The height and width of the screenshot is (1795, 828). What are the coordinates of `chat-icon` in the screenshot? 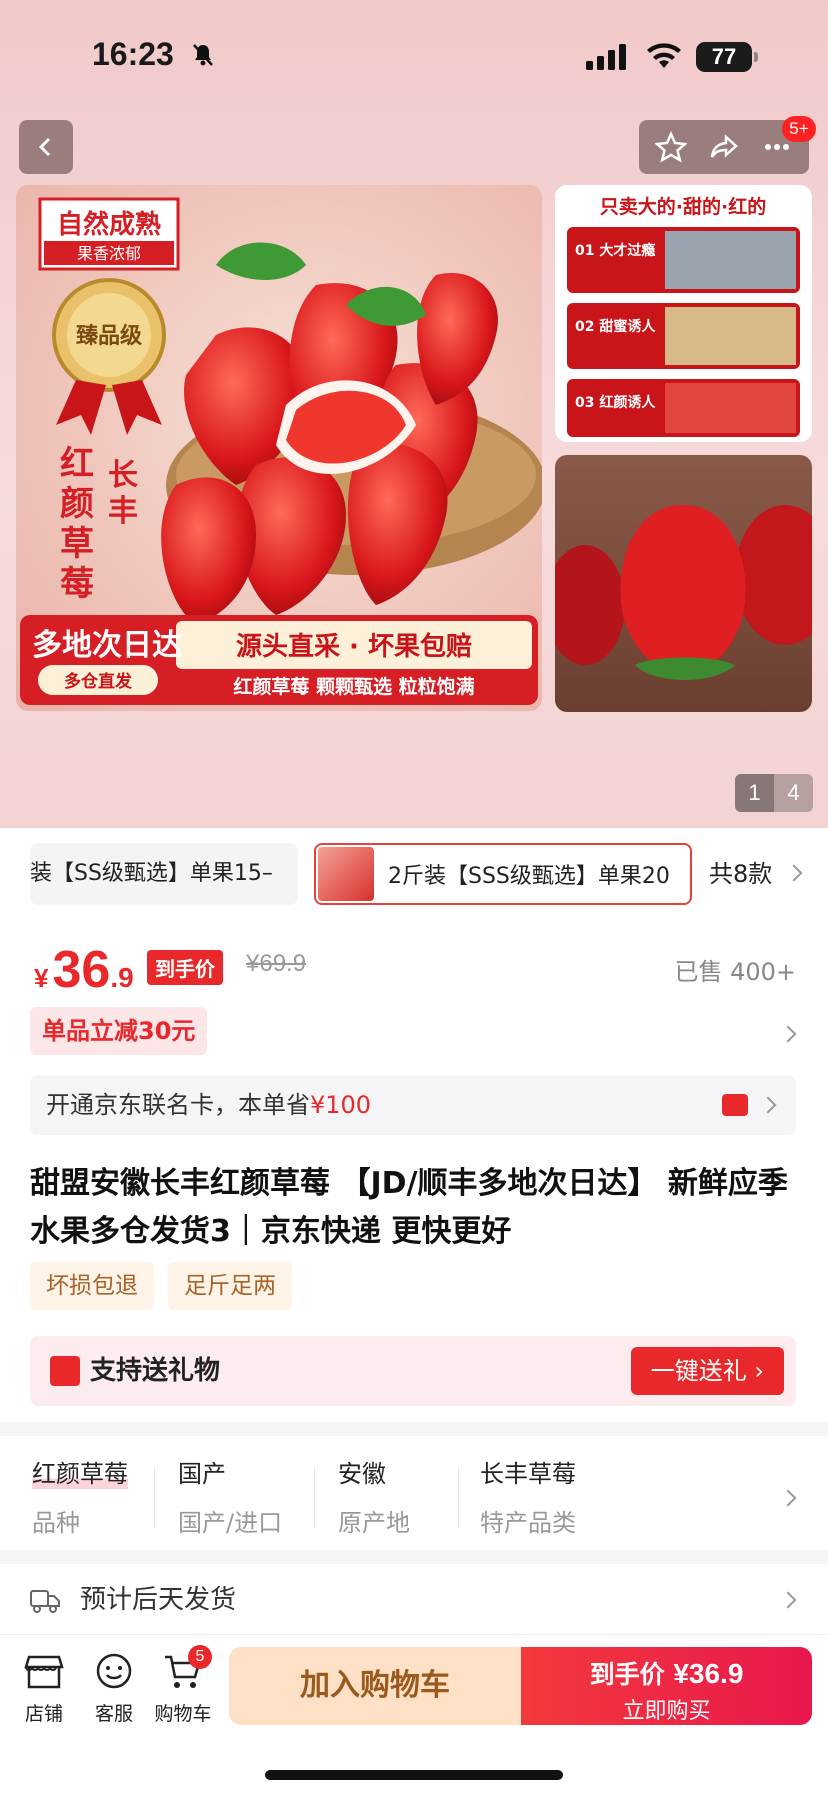 It's located at (114, 1671).